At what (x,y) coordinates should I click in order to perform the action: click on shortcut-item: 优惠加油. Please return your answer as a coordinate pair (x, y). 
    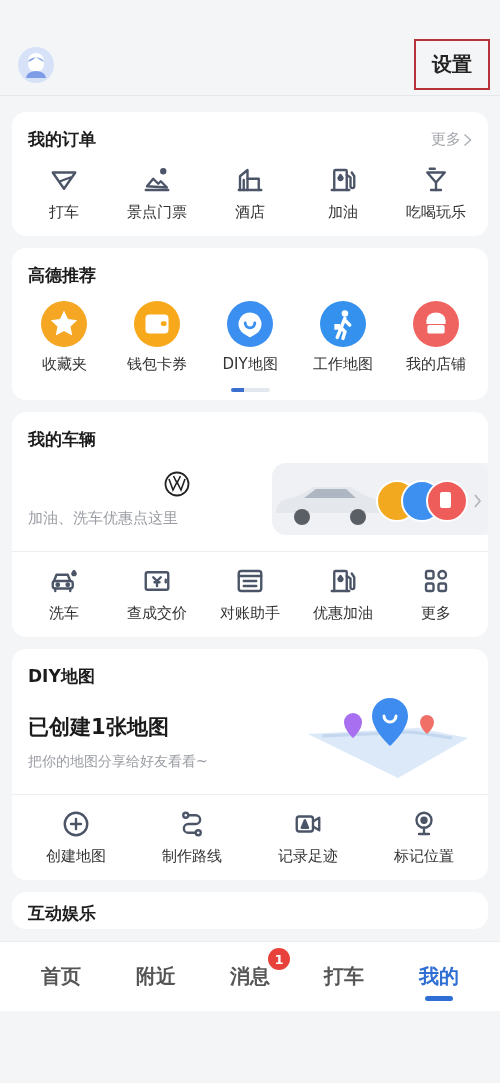
    Looking at the image, I should click on (343, 594).